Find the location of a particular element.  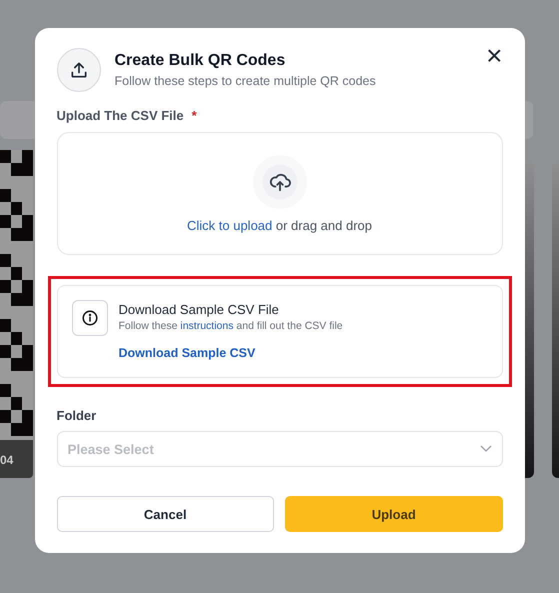

sample-description: Follow these instructions and fill out the CSV file is located at coordinates (230, 326).